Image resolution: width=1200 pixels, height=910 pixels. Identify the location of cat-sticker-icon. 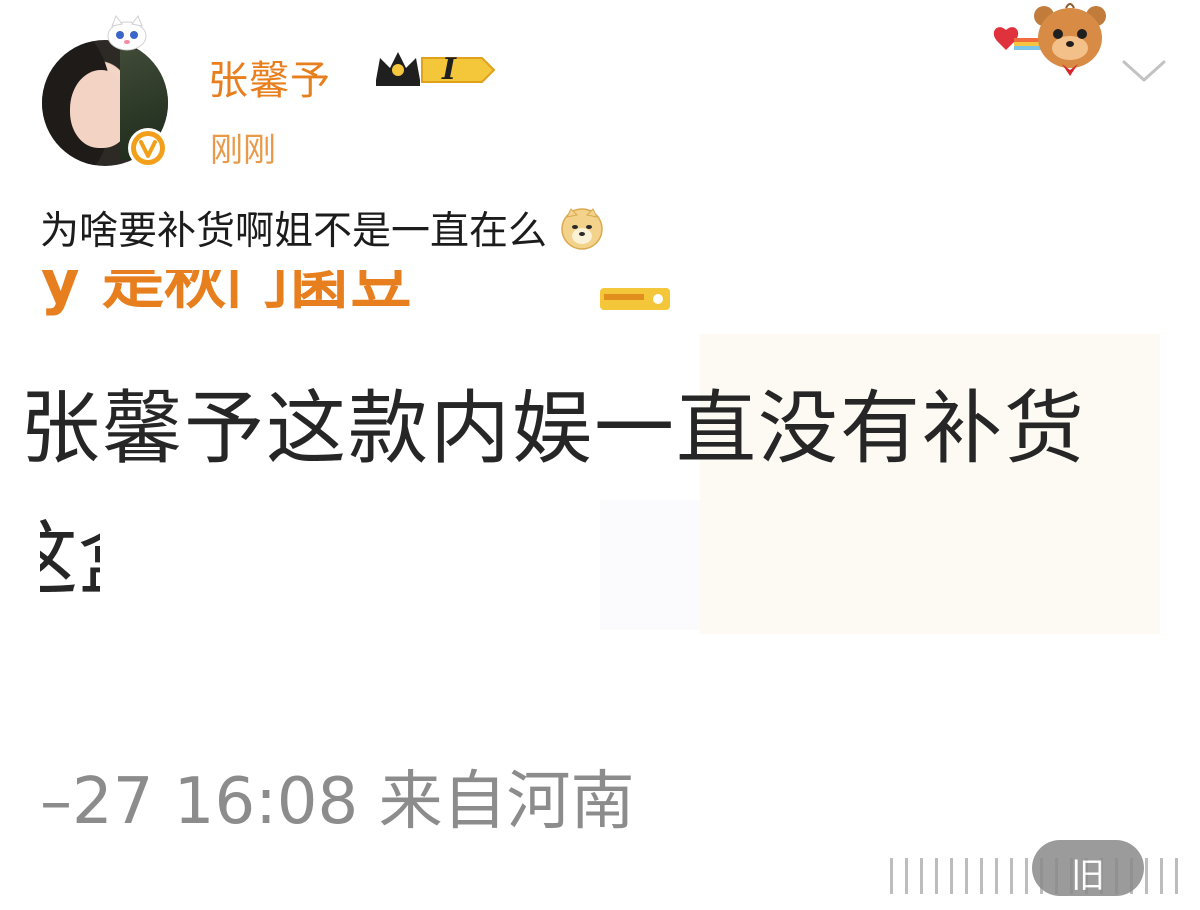
(127, 32).